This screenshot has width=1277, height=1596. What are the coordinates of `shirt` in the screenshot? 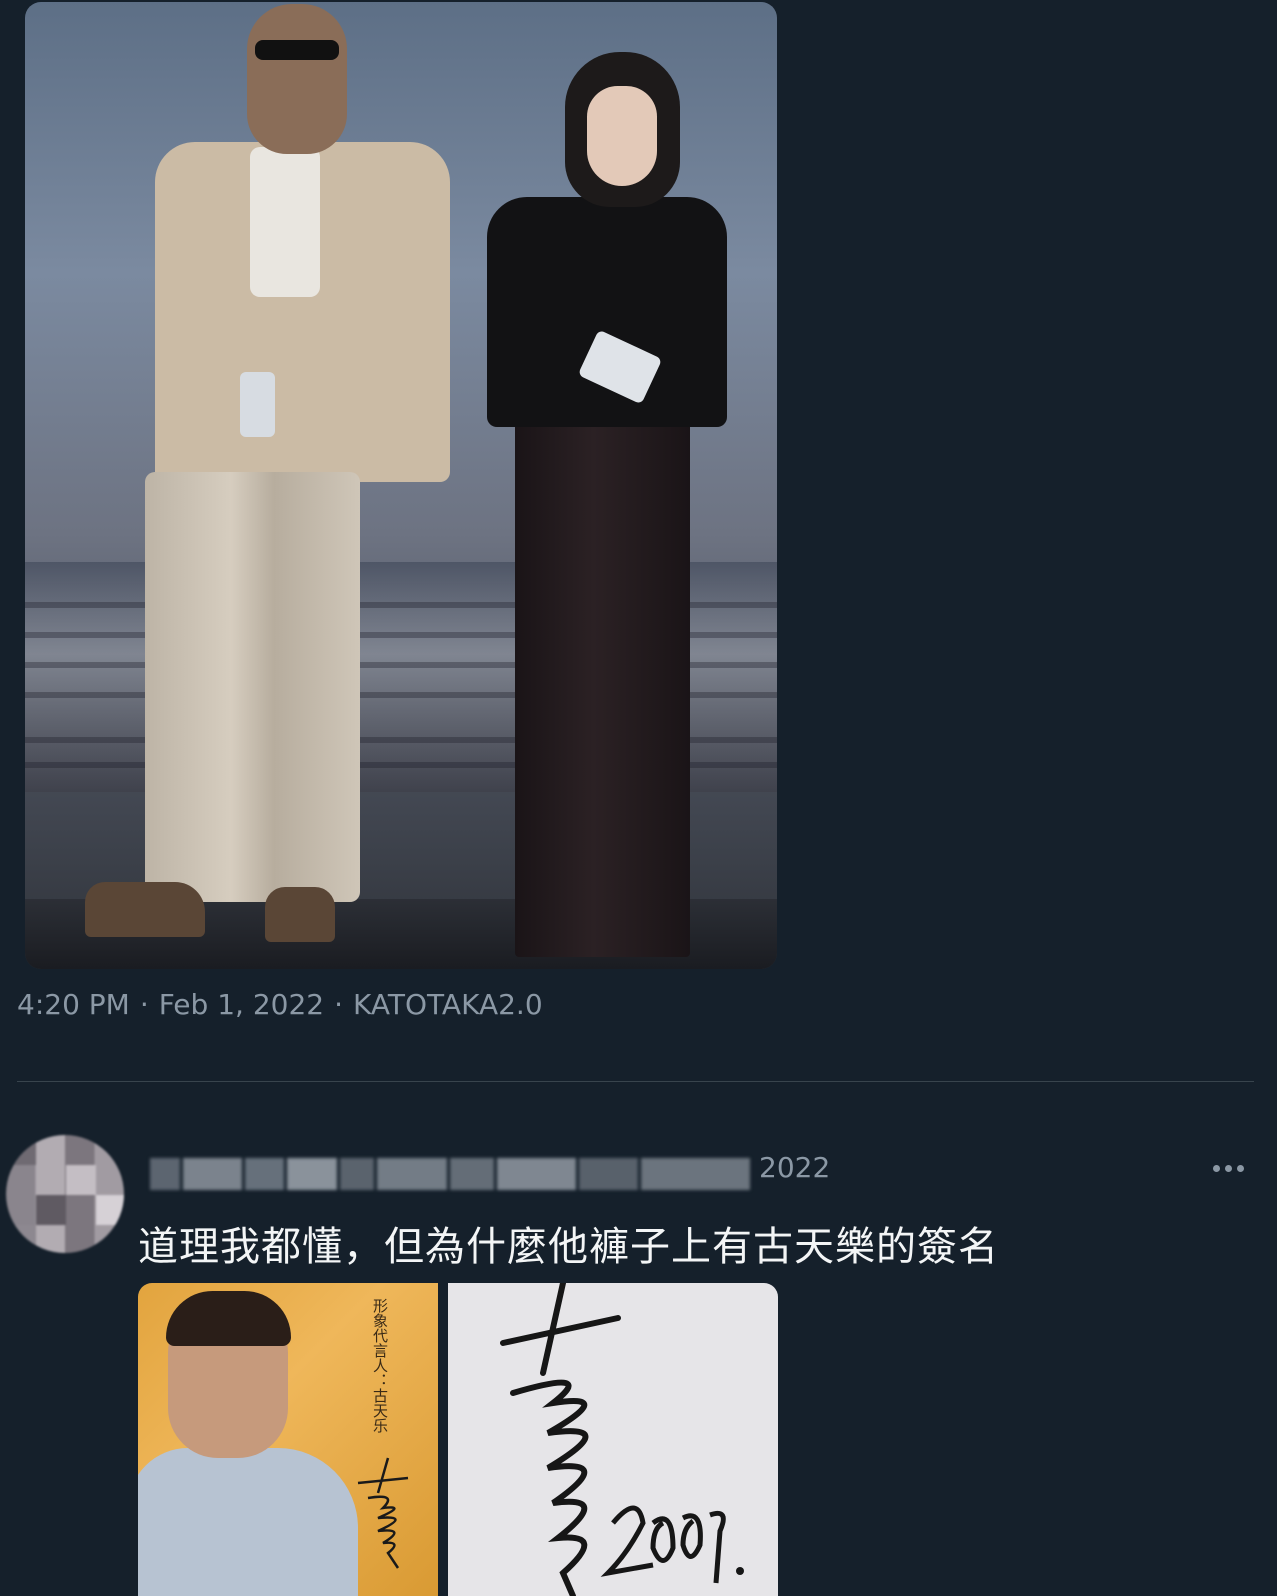 It's located at (248, 1522).